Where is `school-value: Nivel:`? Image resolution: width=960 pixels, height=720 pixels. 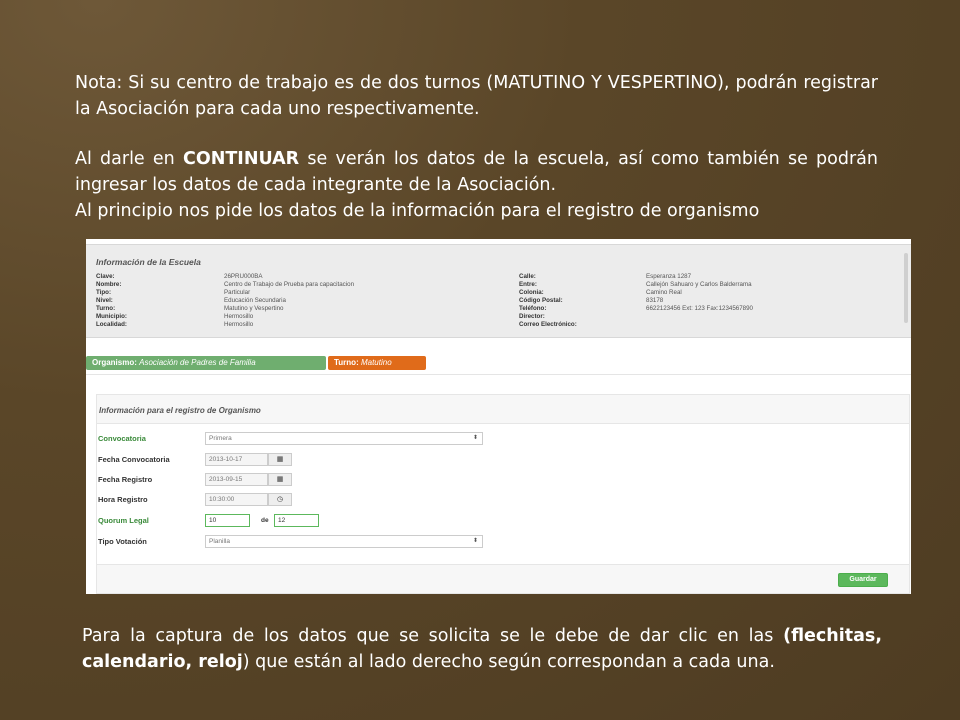 school-value: Nivel: is located at coordinates (104, 300).